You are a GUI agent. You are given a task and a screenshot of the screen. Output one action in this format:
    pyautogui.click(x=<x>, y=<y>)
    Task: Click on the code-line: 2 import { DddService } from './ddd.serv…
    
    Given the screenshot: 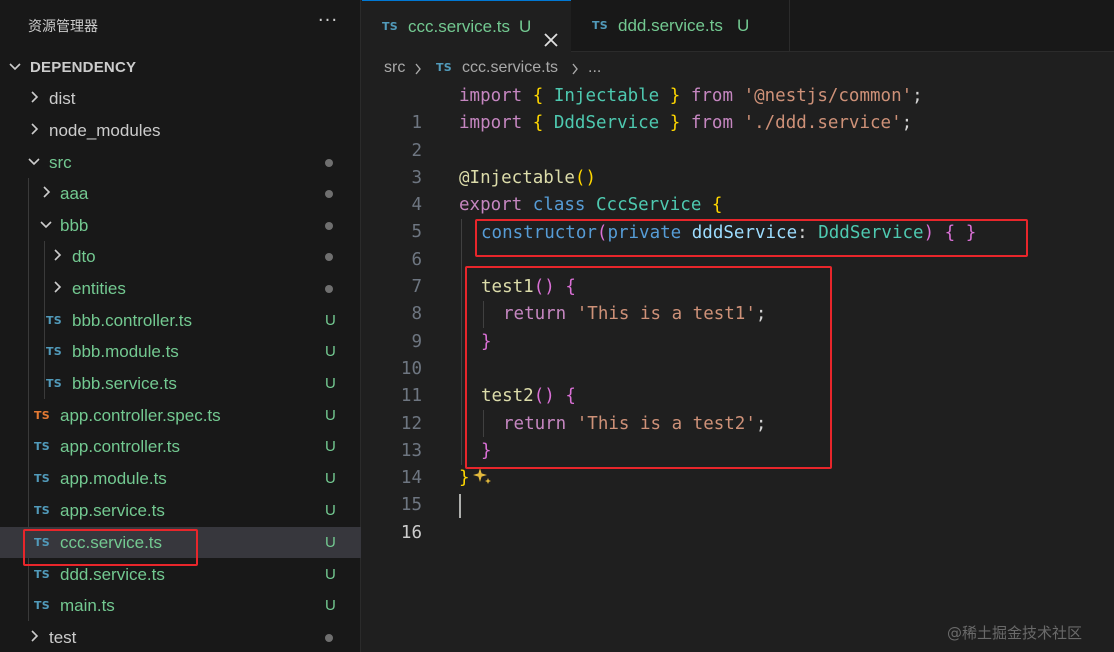 What is the action you would take?
    pyautogui.click(x=738, y=135)
    